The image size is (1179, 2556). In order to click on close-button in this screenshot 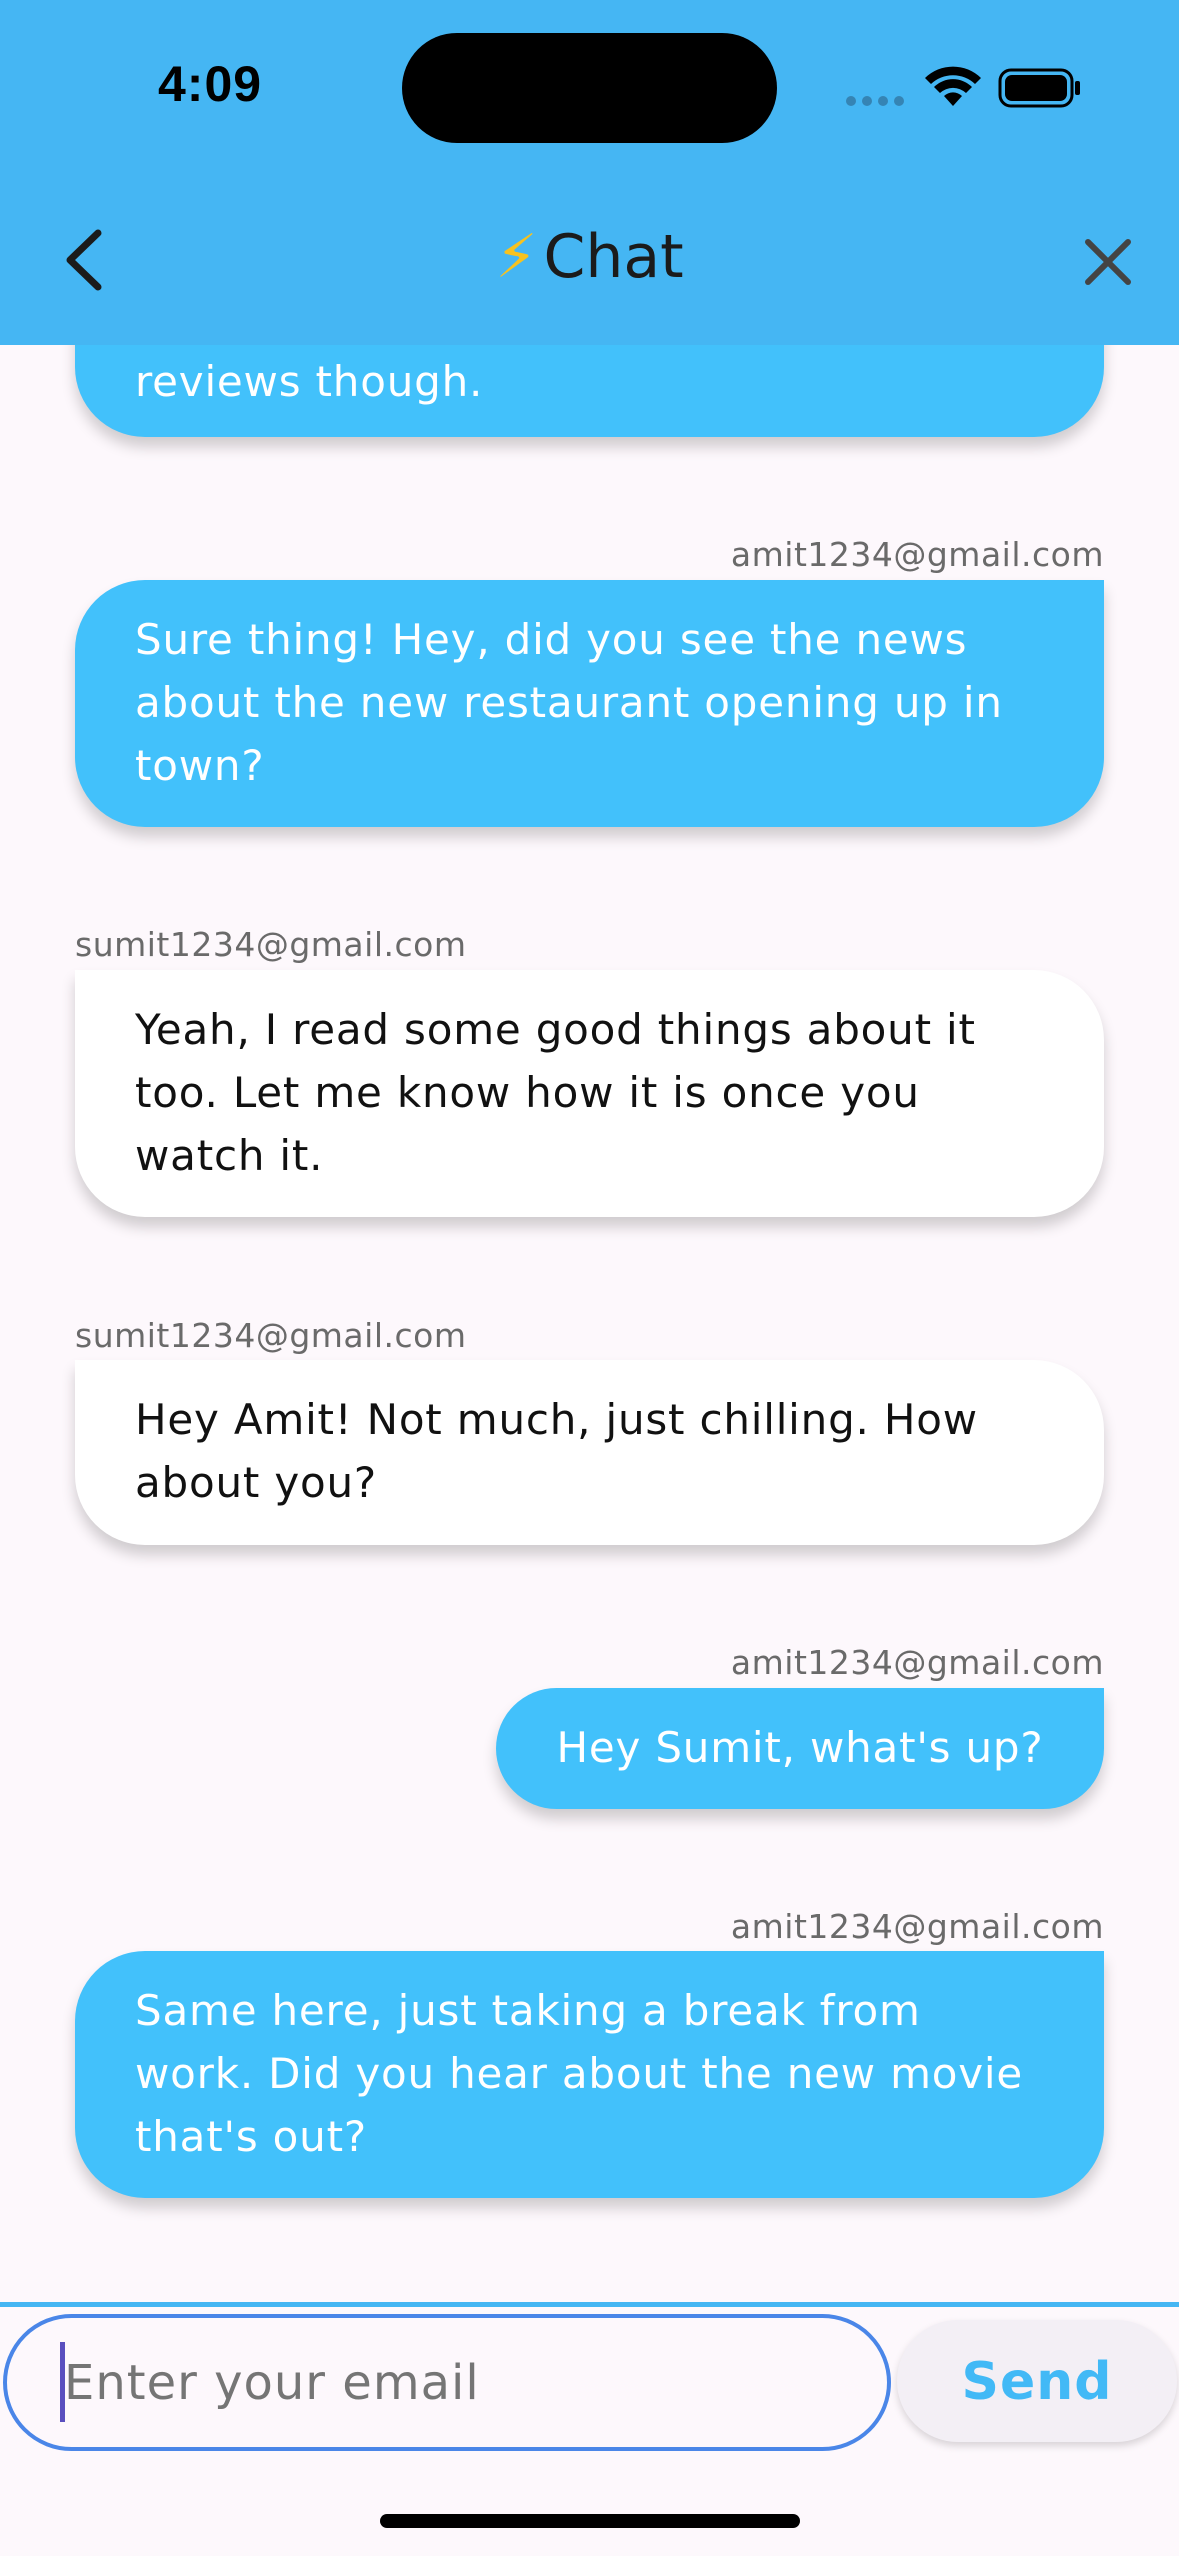, I will do `click(1108, 262)`.